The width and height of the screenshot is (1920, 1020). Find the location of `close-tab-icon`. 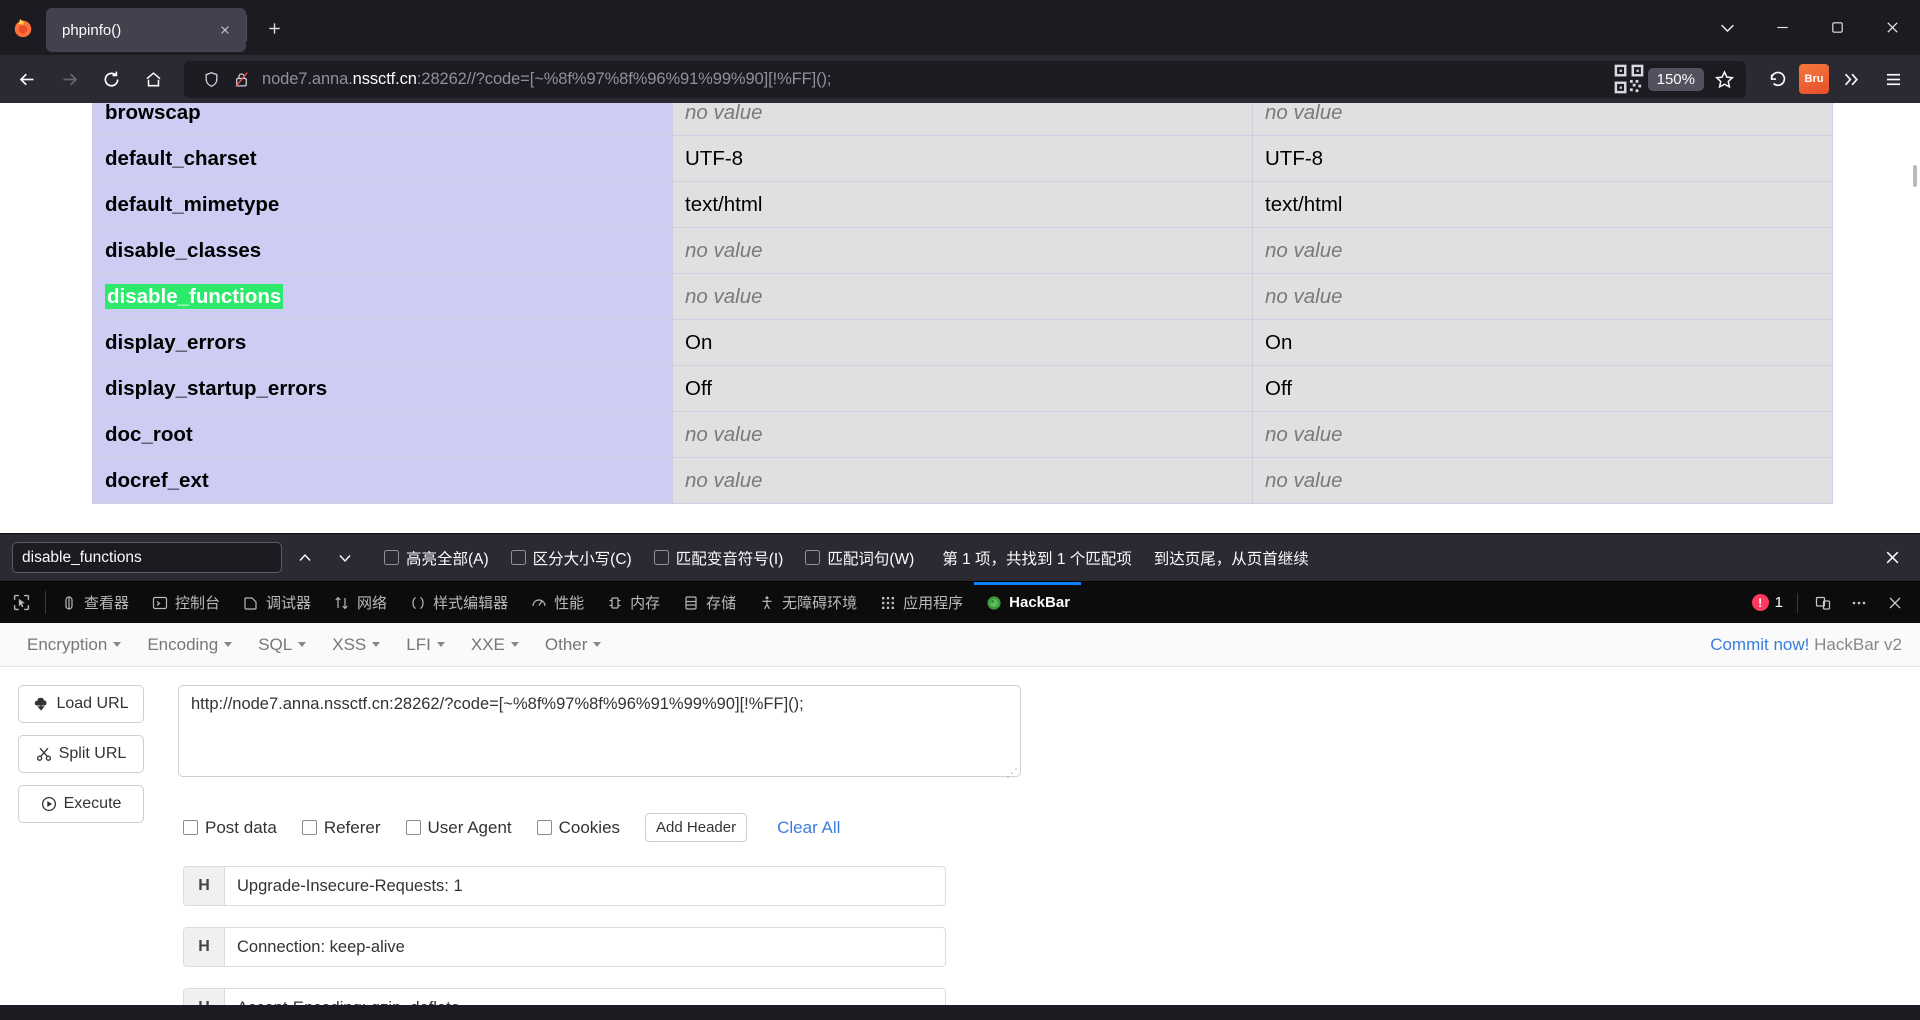

close-tab-icon is located at coordinates (225, 30).